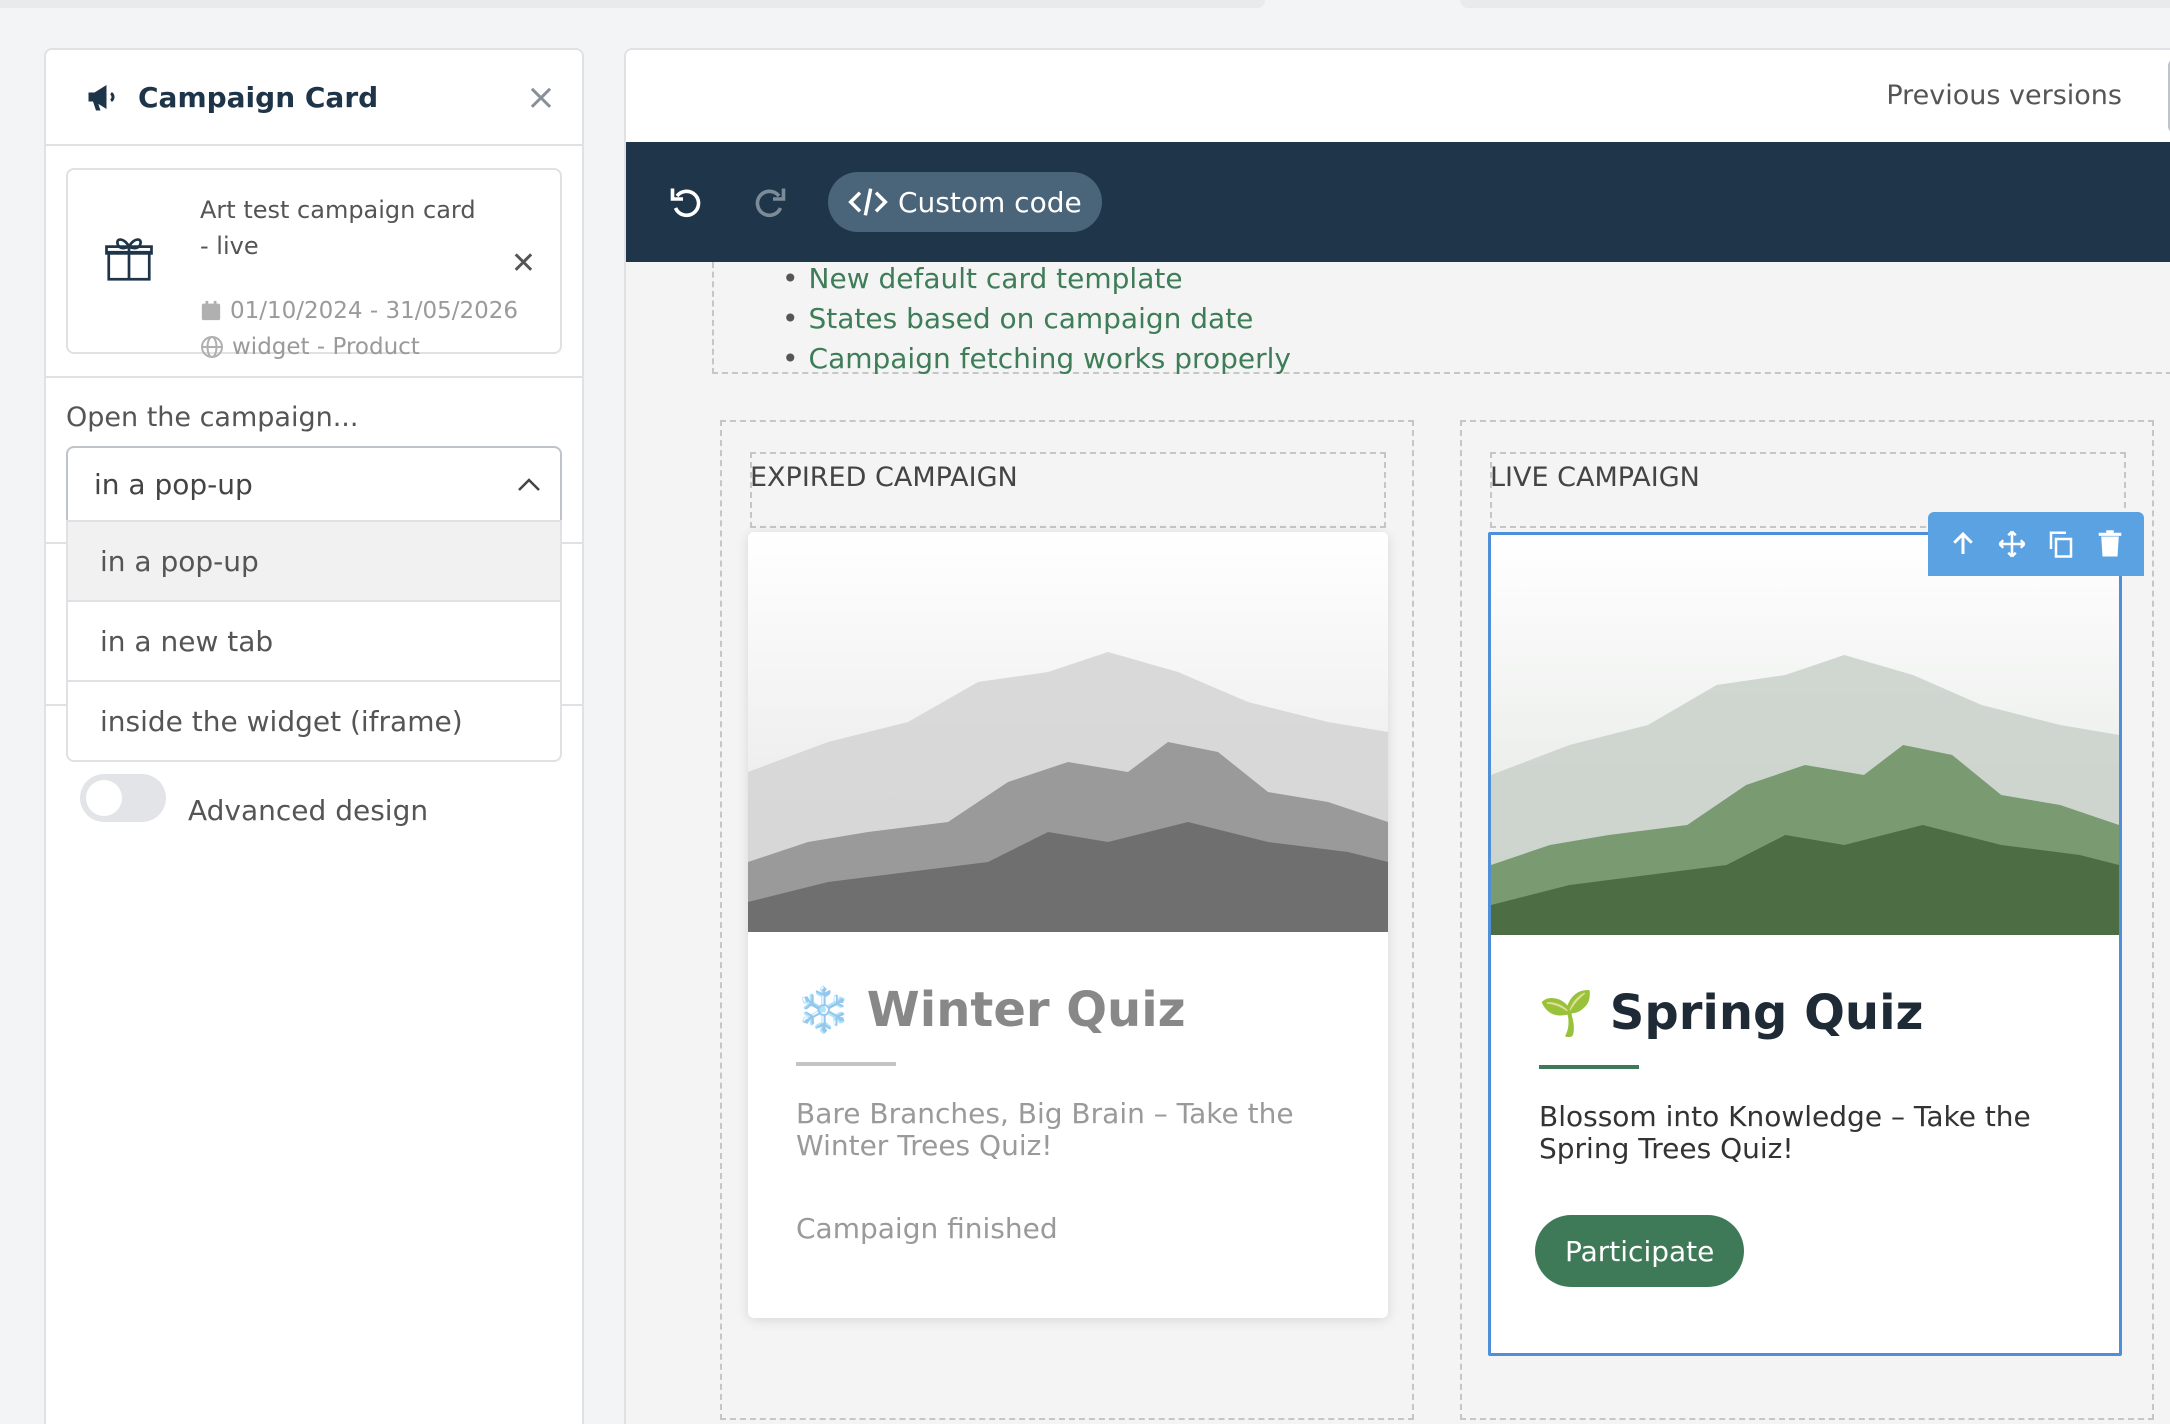 Image resolution: width=2170 pixels, height=1424 pixels. I want to click on campaign-widget-text: widget - Product, so click(326, 347).